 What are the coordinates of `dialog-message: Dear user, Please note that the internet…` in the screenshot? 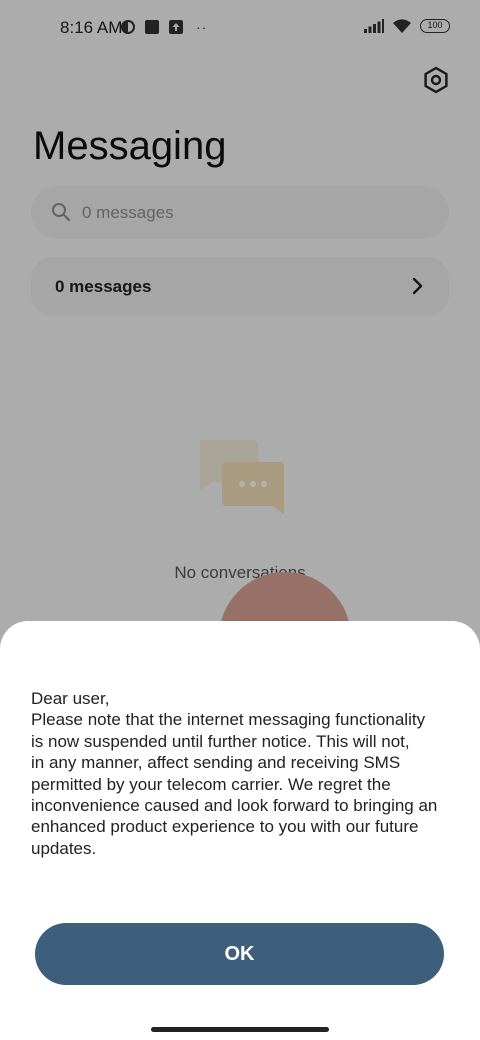 It's located at (234, 773).